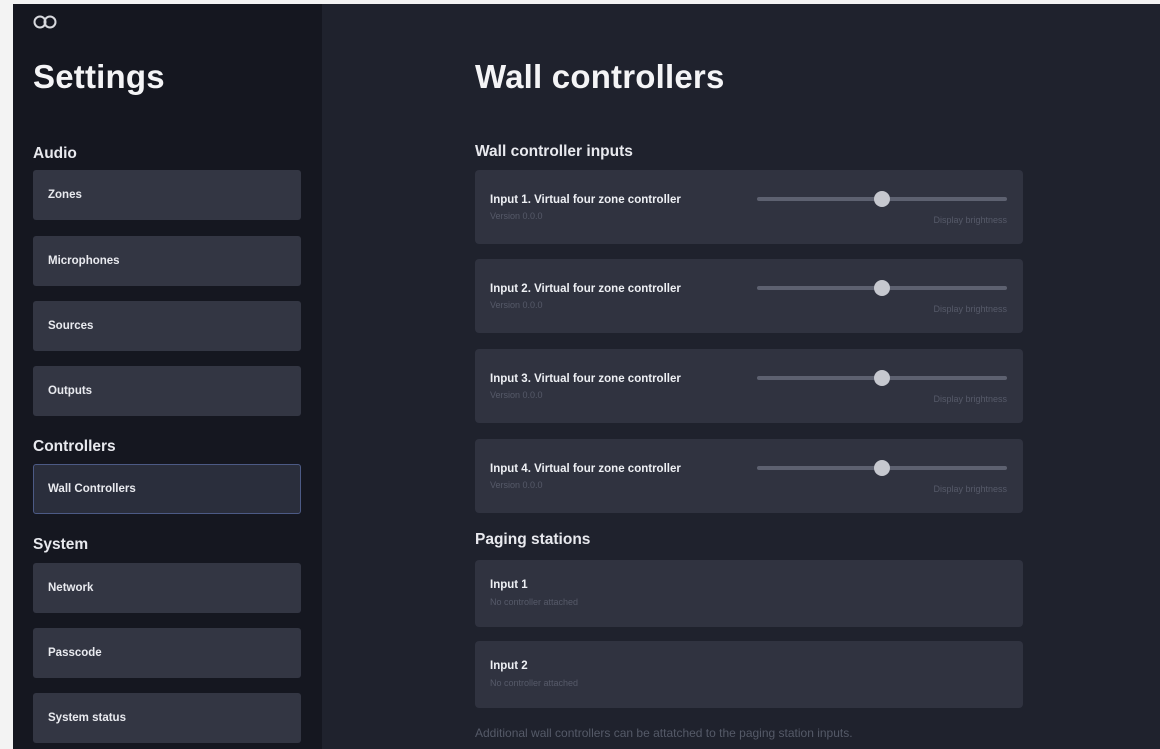  Describe the element at coordinates (74, 446) in the screenshot. I see `section-label-controllers: Controllers` at that location.